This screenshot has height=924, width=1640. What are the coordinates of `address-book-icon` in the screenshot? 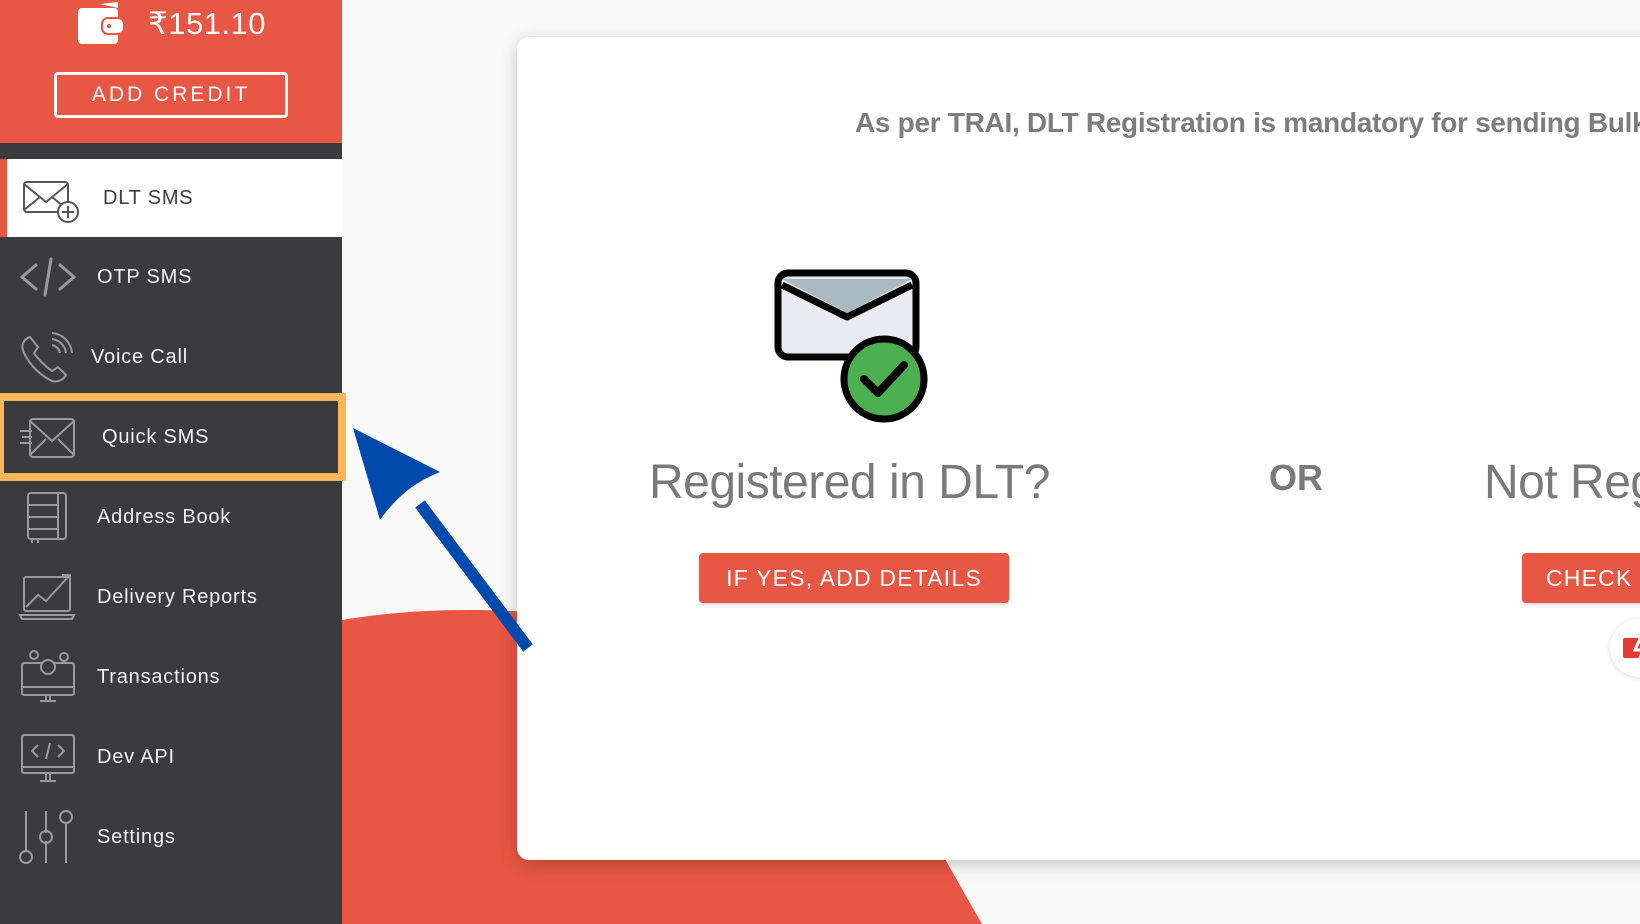 It's located at (47, 517).